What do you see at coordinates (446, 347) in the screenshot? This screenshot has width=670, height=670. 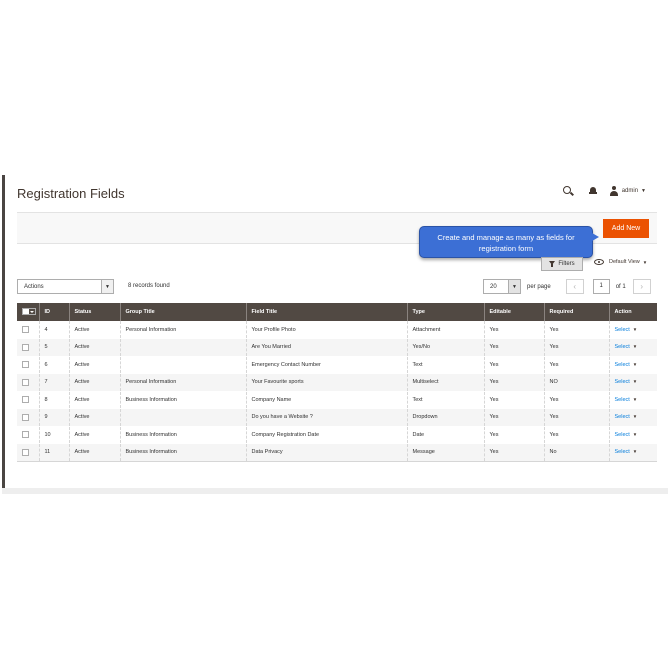 I see `cell-type: Yes/No` at bounding box center [446, 347].